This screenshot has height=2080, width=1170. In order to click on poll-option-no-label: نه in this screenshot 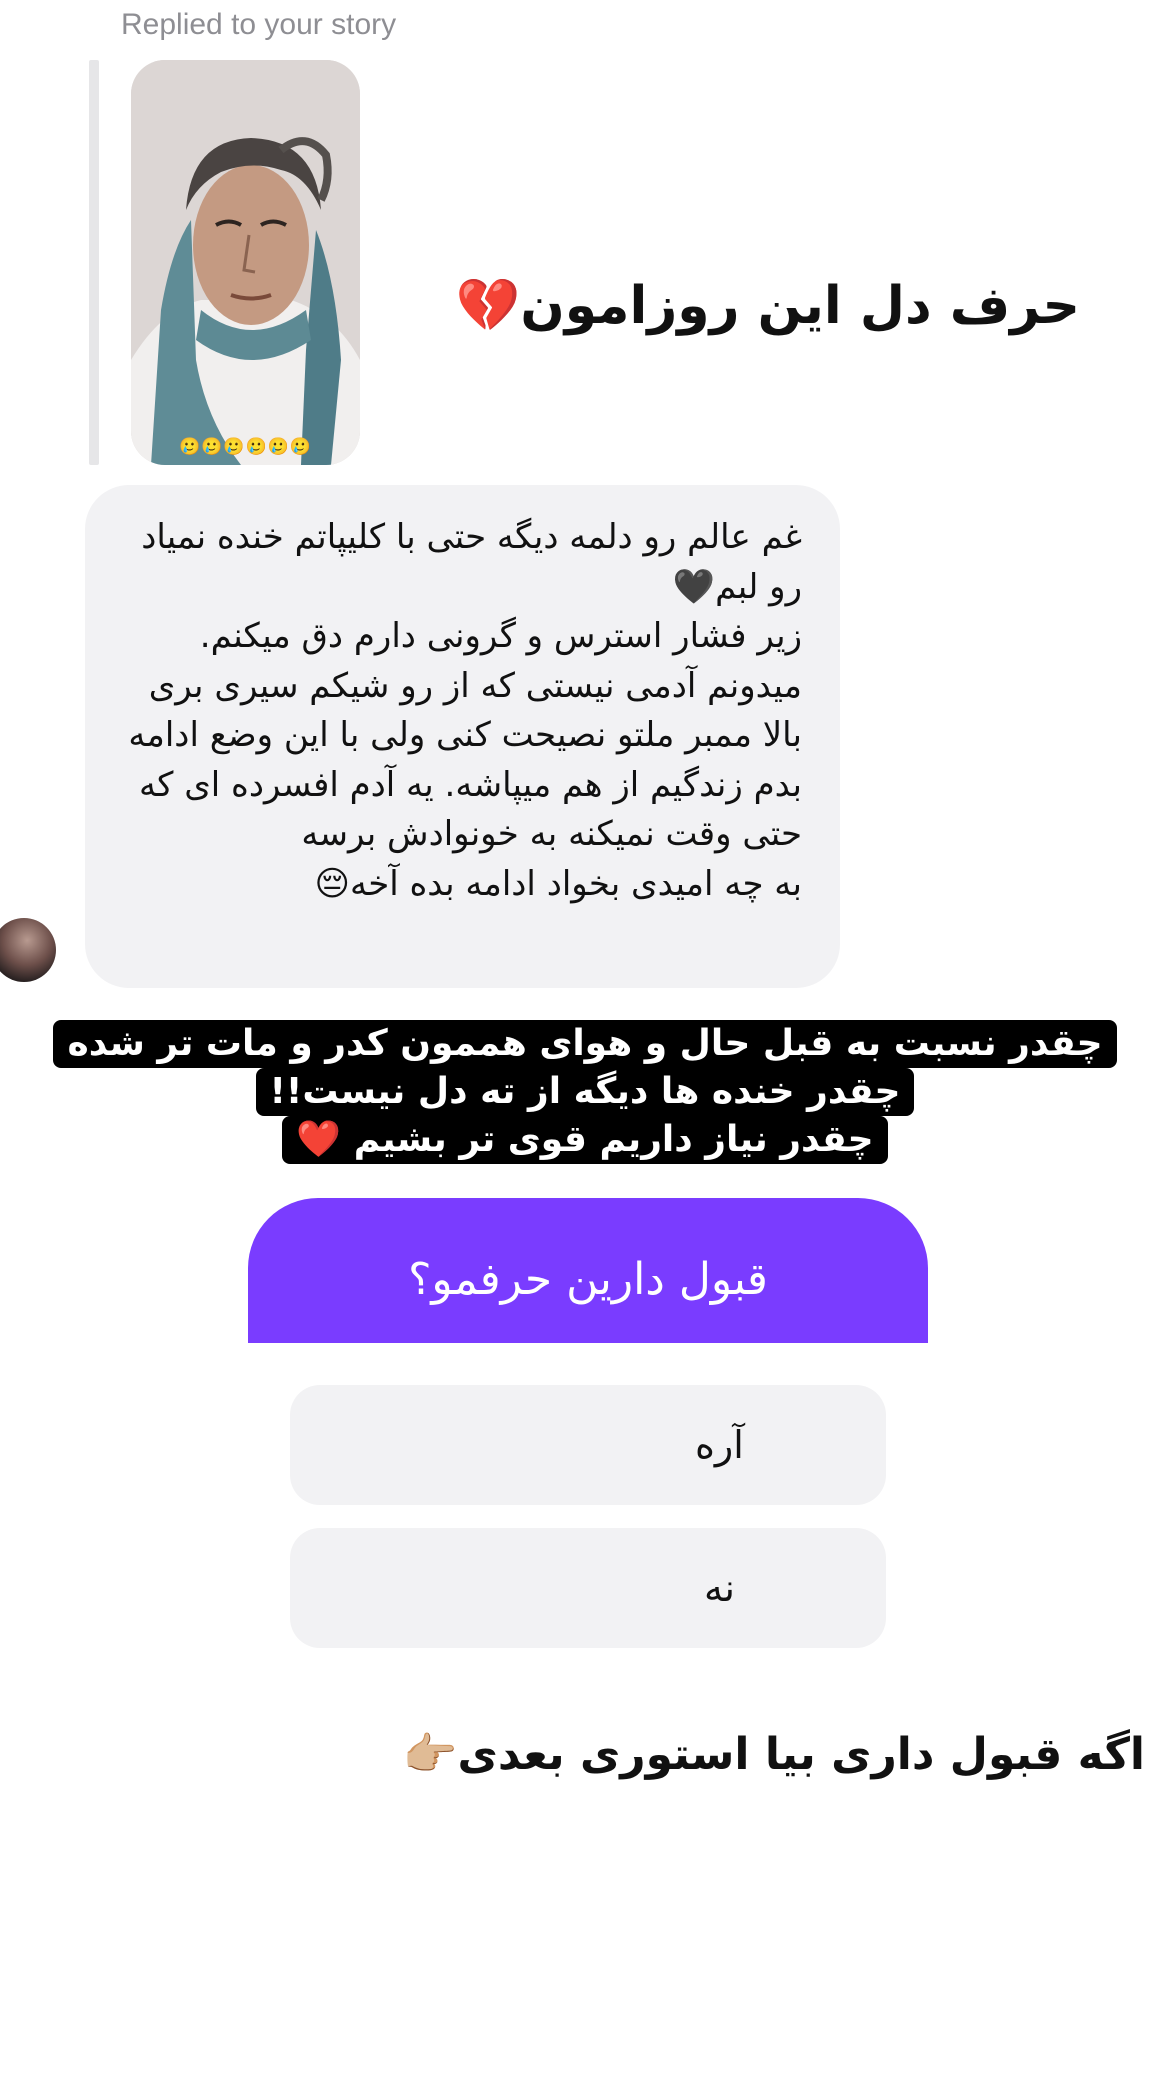, I will do `click(719, 1588)`.